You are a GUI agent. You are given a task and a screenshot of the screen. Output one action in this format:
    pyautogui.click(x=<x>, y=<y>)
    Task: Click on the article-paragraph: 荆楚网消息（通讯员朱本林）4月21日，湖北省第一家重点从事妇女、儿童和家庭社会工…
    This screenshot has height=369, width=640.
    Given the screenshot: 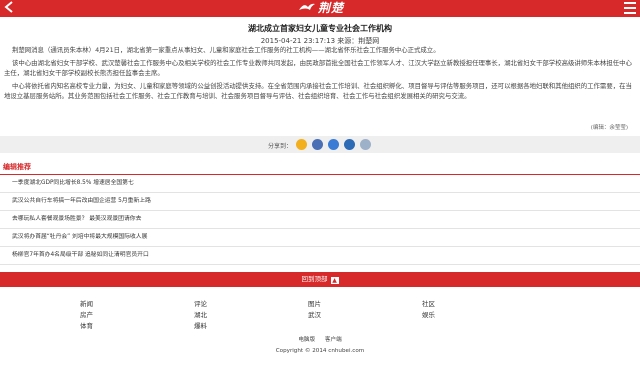 What is the action you would take?
    pyautogui.click(x=226, y=50)
    